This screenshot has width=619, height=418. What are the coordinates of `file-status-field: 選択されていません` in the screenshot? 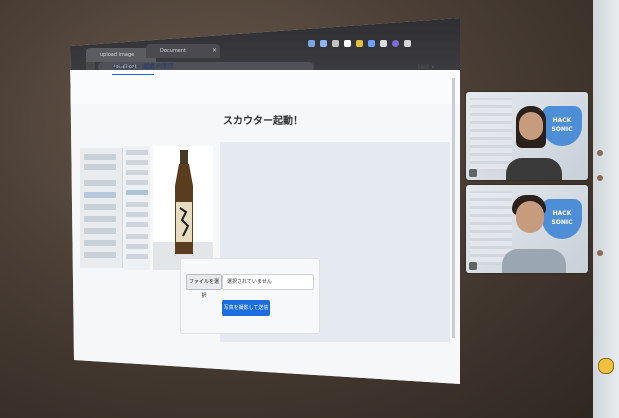 It's located at (268, 282).